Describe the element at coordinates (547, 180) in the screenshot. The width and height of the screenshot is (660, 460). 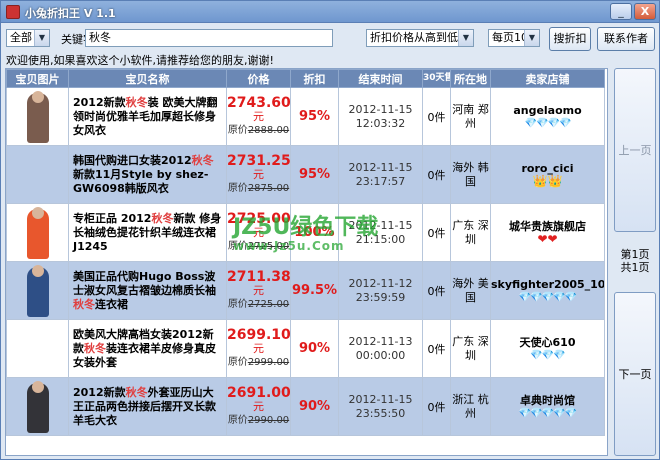
I see `seller-rank-icon: 👑👑` at that location.